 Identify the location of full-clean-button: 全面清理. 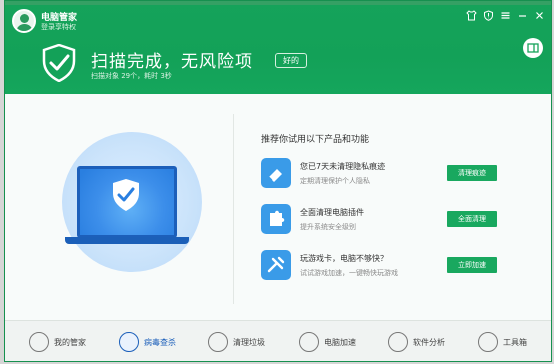
(472, 219).